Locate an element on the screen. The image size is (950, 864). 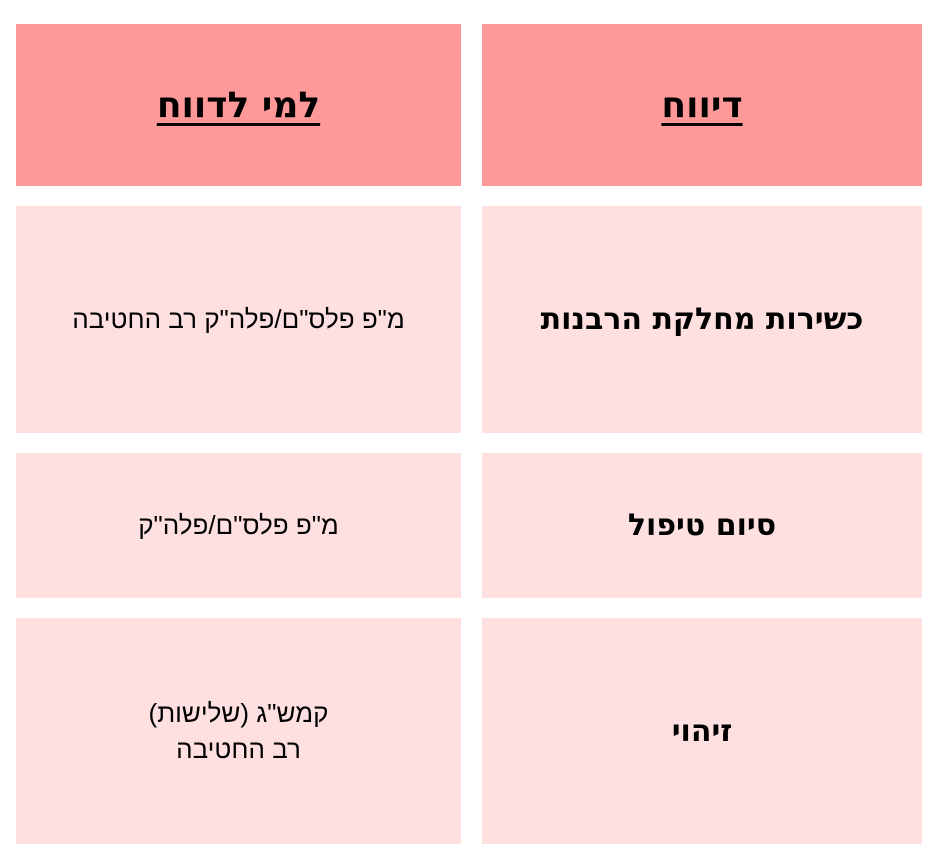
row-2-report: סיום טיפול is located at coordinates (702, 525).